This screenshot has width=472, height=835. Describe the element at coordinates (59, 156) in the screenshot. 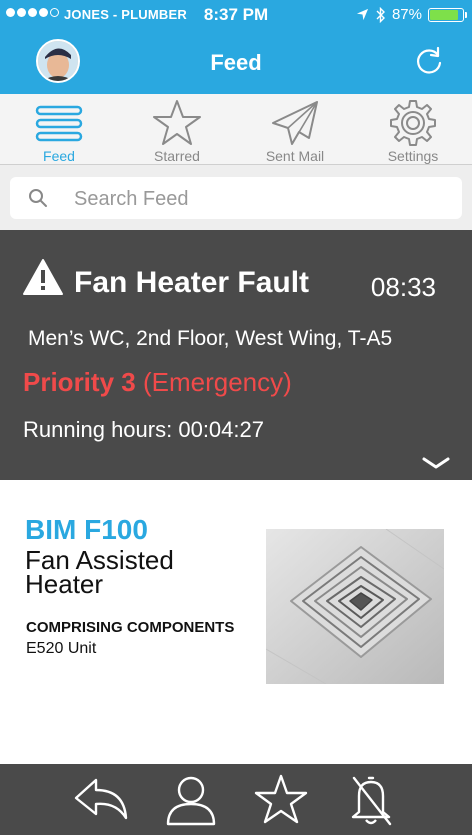

I see `tab-label: Feed` at that location.